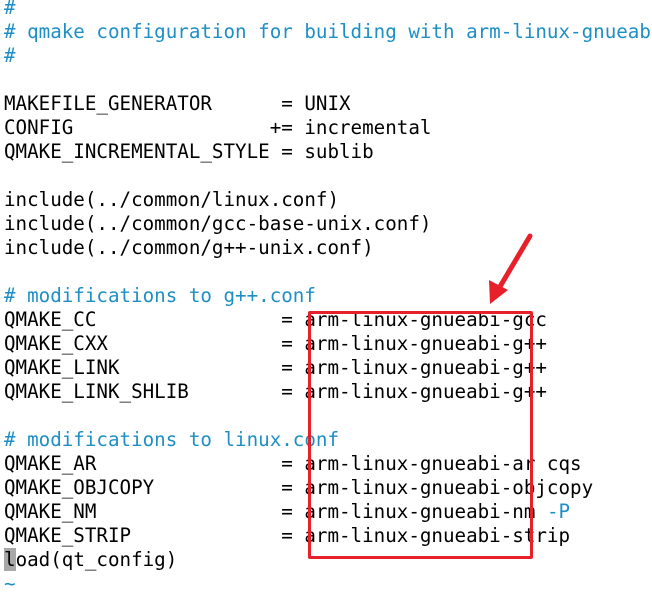 This screenshot has height=599, width=652. I want to click on line-text: include(../common/gcc-base-unix.conf), so click(218, 223).